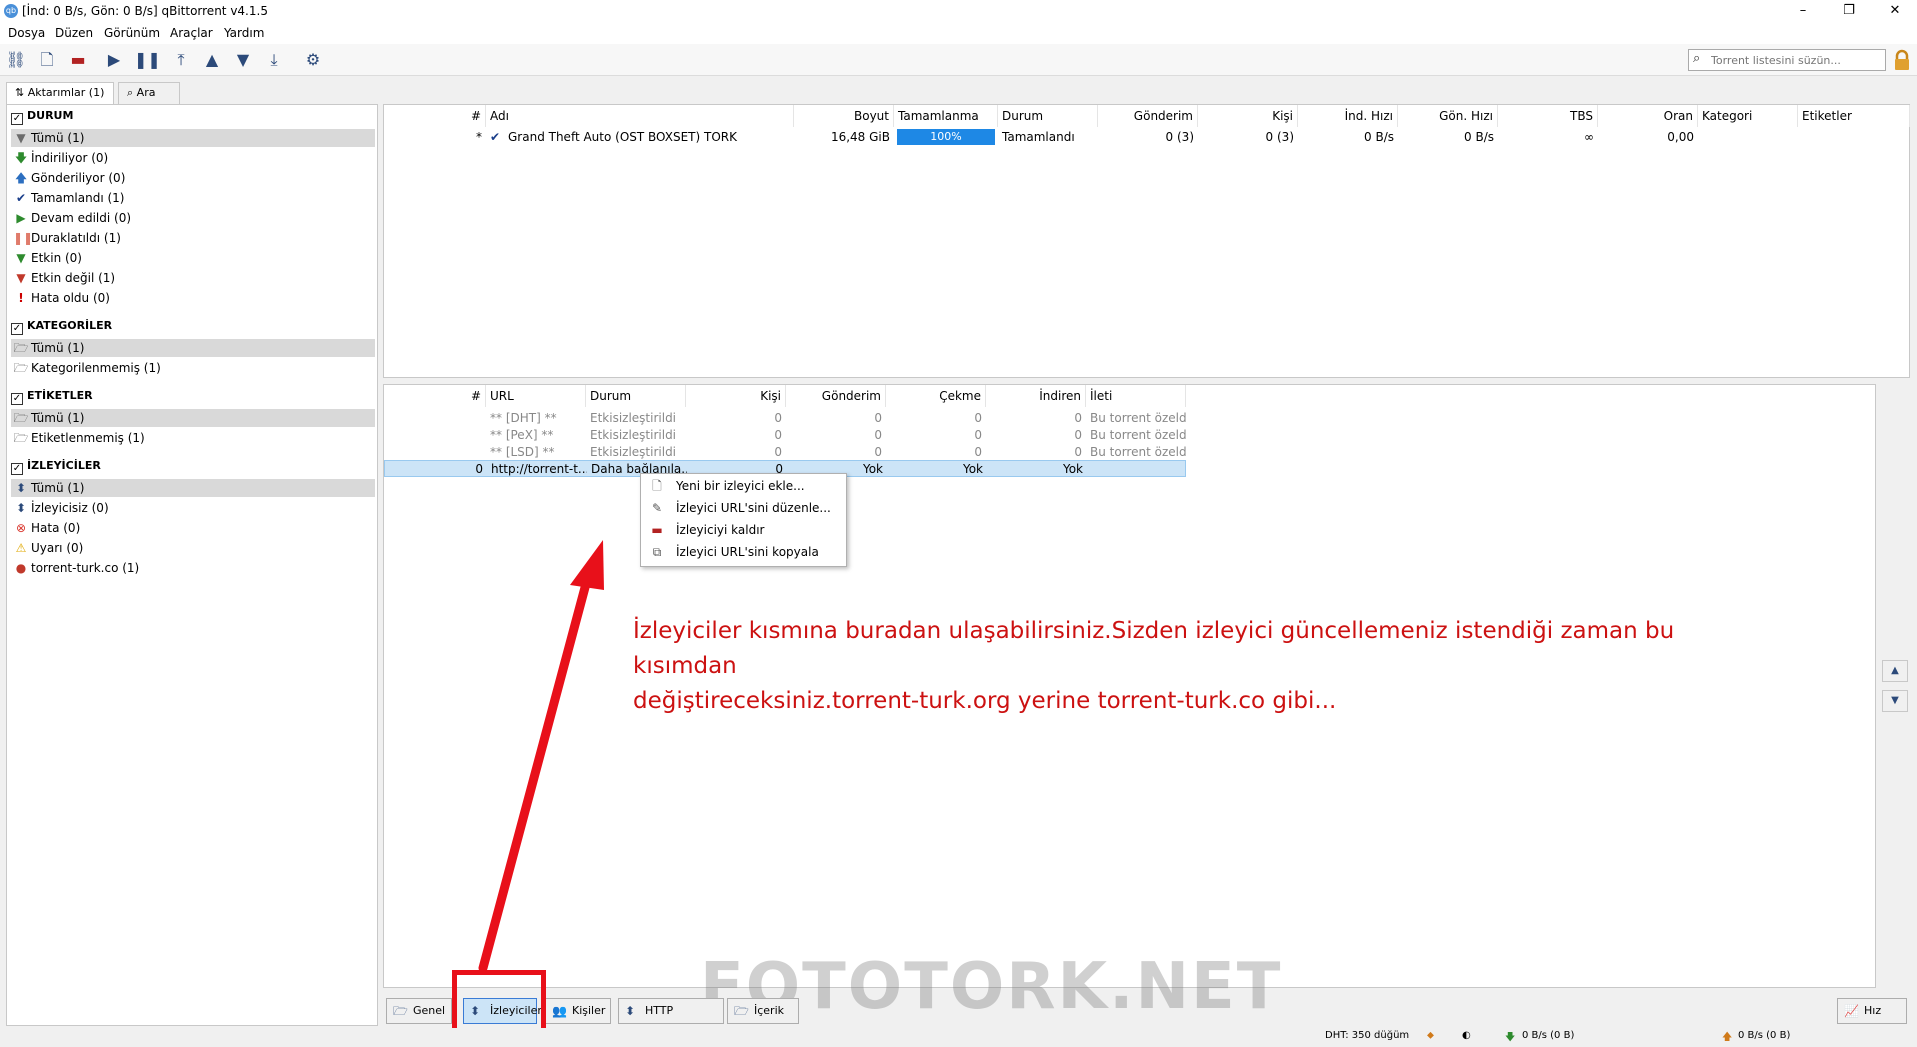 This screenshot has height=1047, width=1917. Describe the element at coordinates (1448, 116) in the screenshot. I see `col-ul-speed: Gön. Hızı` at that location.